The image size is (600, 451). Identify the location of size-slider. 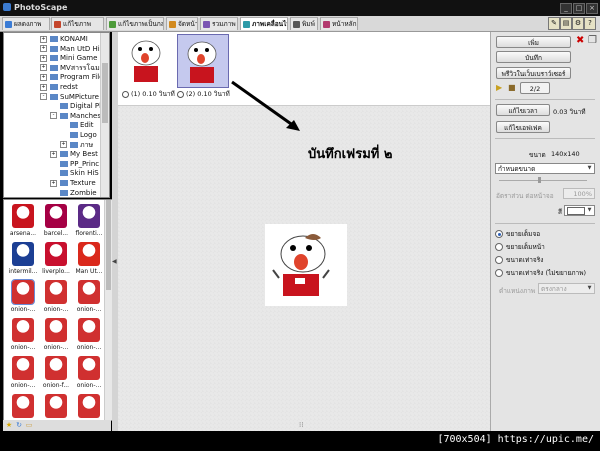
(543, 180).